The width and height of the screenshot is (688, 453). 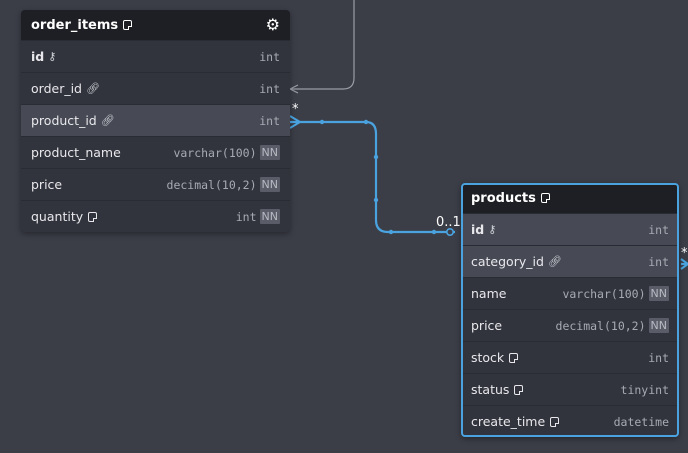 What do you see at coordinates (570, 421) in the screenshot?
I see `field-row: create_time datetime` at bounding box center [570, 421].